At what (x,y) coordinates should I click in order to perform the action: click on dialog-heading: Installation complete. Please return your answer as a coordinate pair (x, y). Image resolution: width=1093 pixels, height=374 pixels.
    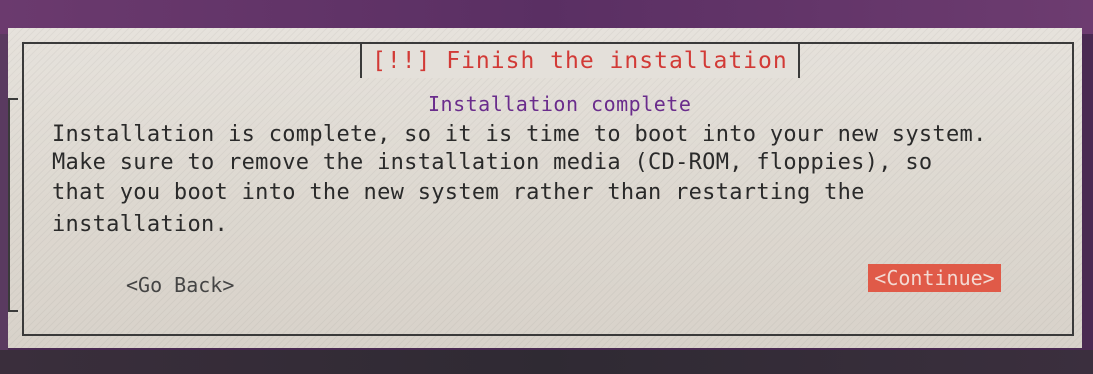
    Looking at the image, I should click on (560, 104).